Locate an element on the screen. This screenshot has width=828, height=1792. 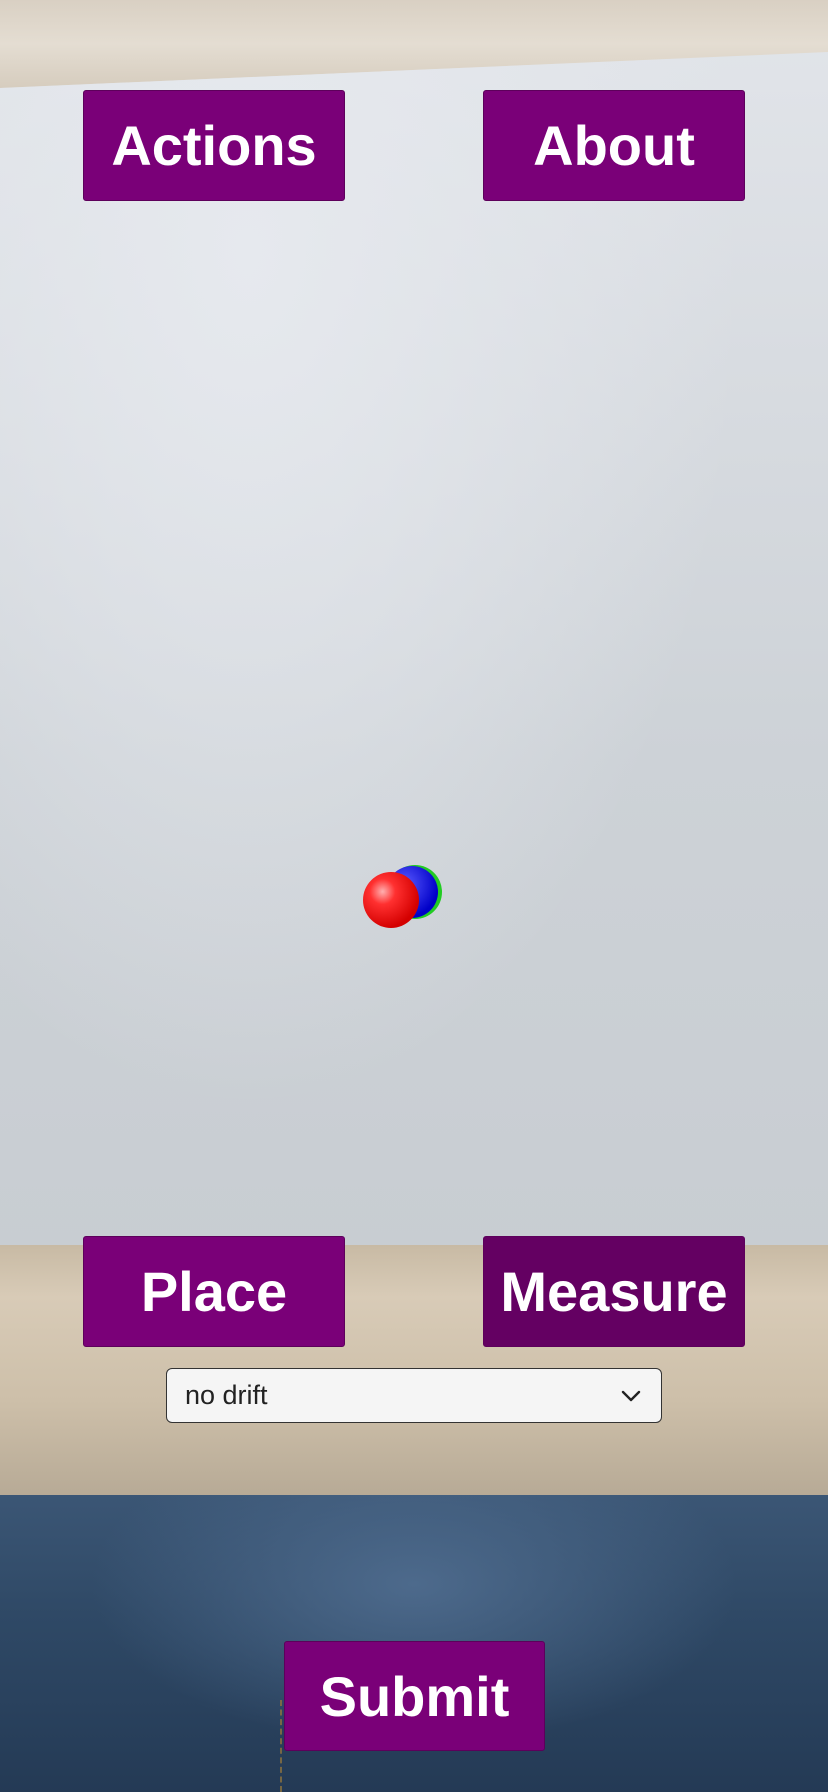
ar-marker-spheres is located at coordinates (402, 896).